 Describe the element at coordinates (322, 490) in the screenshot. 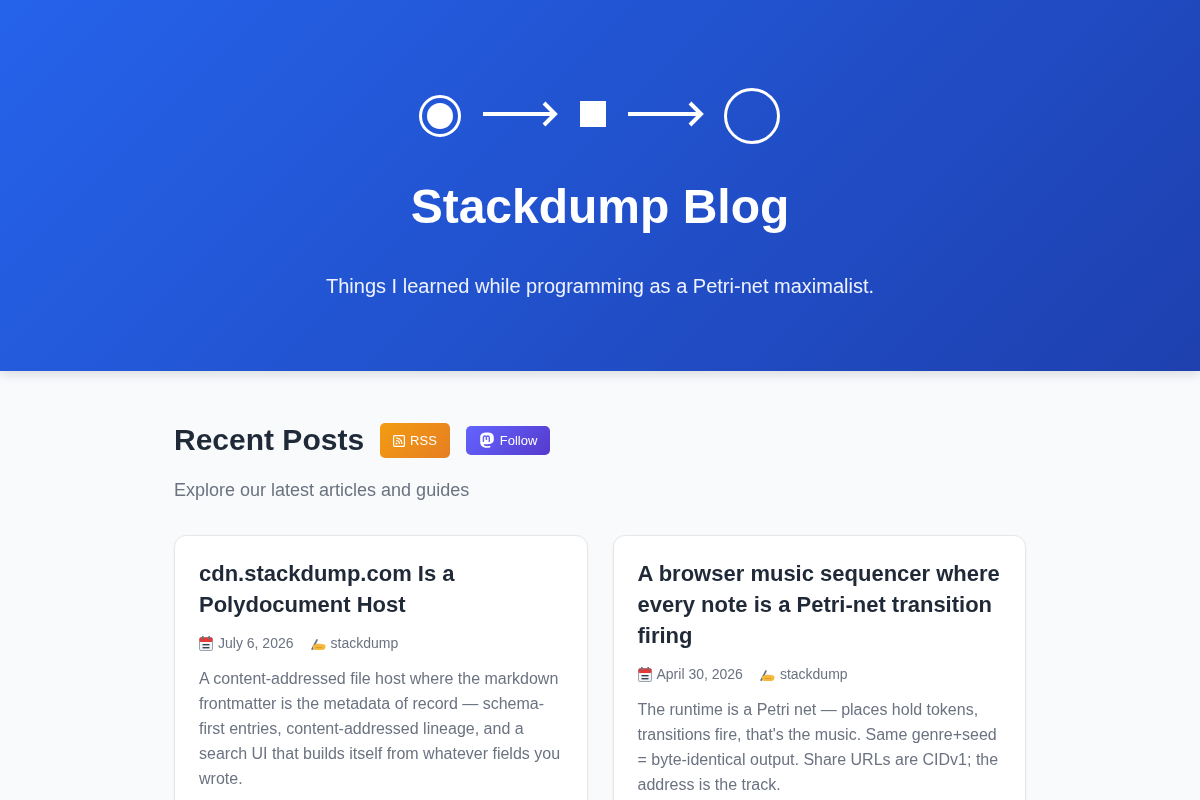

I see `section-subtitle: Explore our latest articles and guides` at that location.